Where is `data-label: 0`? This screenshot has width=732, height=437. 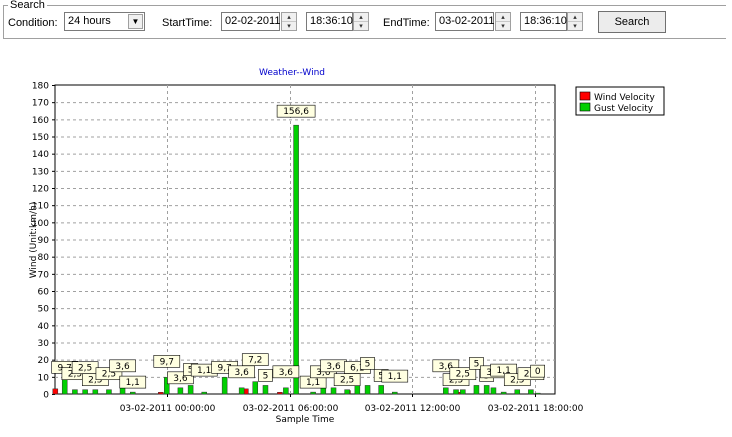
data-label: 0 is located at coordinates (538, 372).